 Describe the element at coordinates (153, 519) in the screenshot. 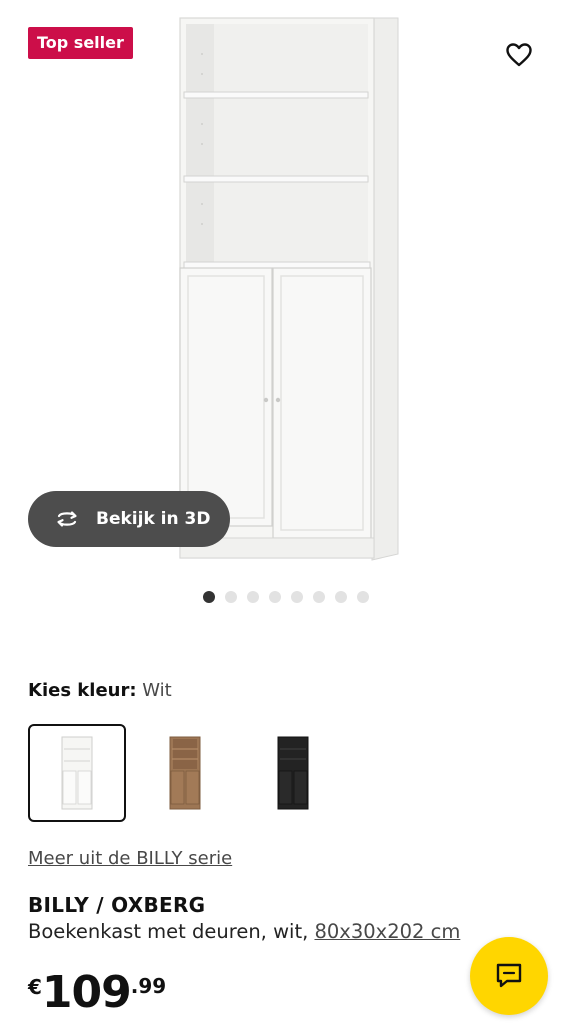

I see `view-in-3d-label: Bekijk in 3D` at that location.